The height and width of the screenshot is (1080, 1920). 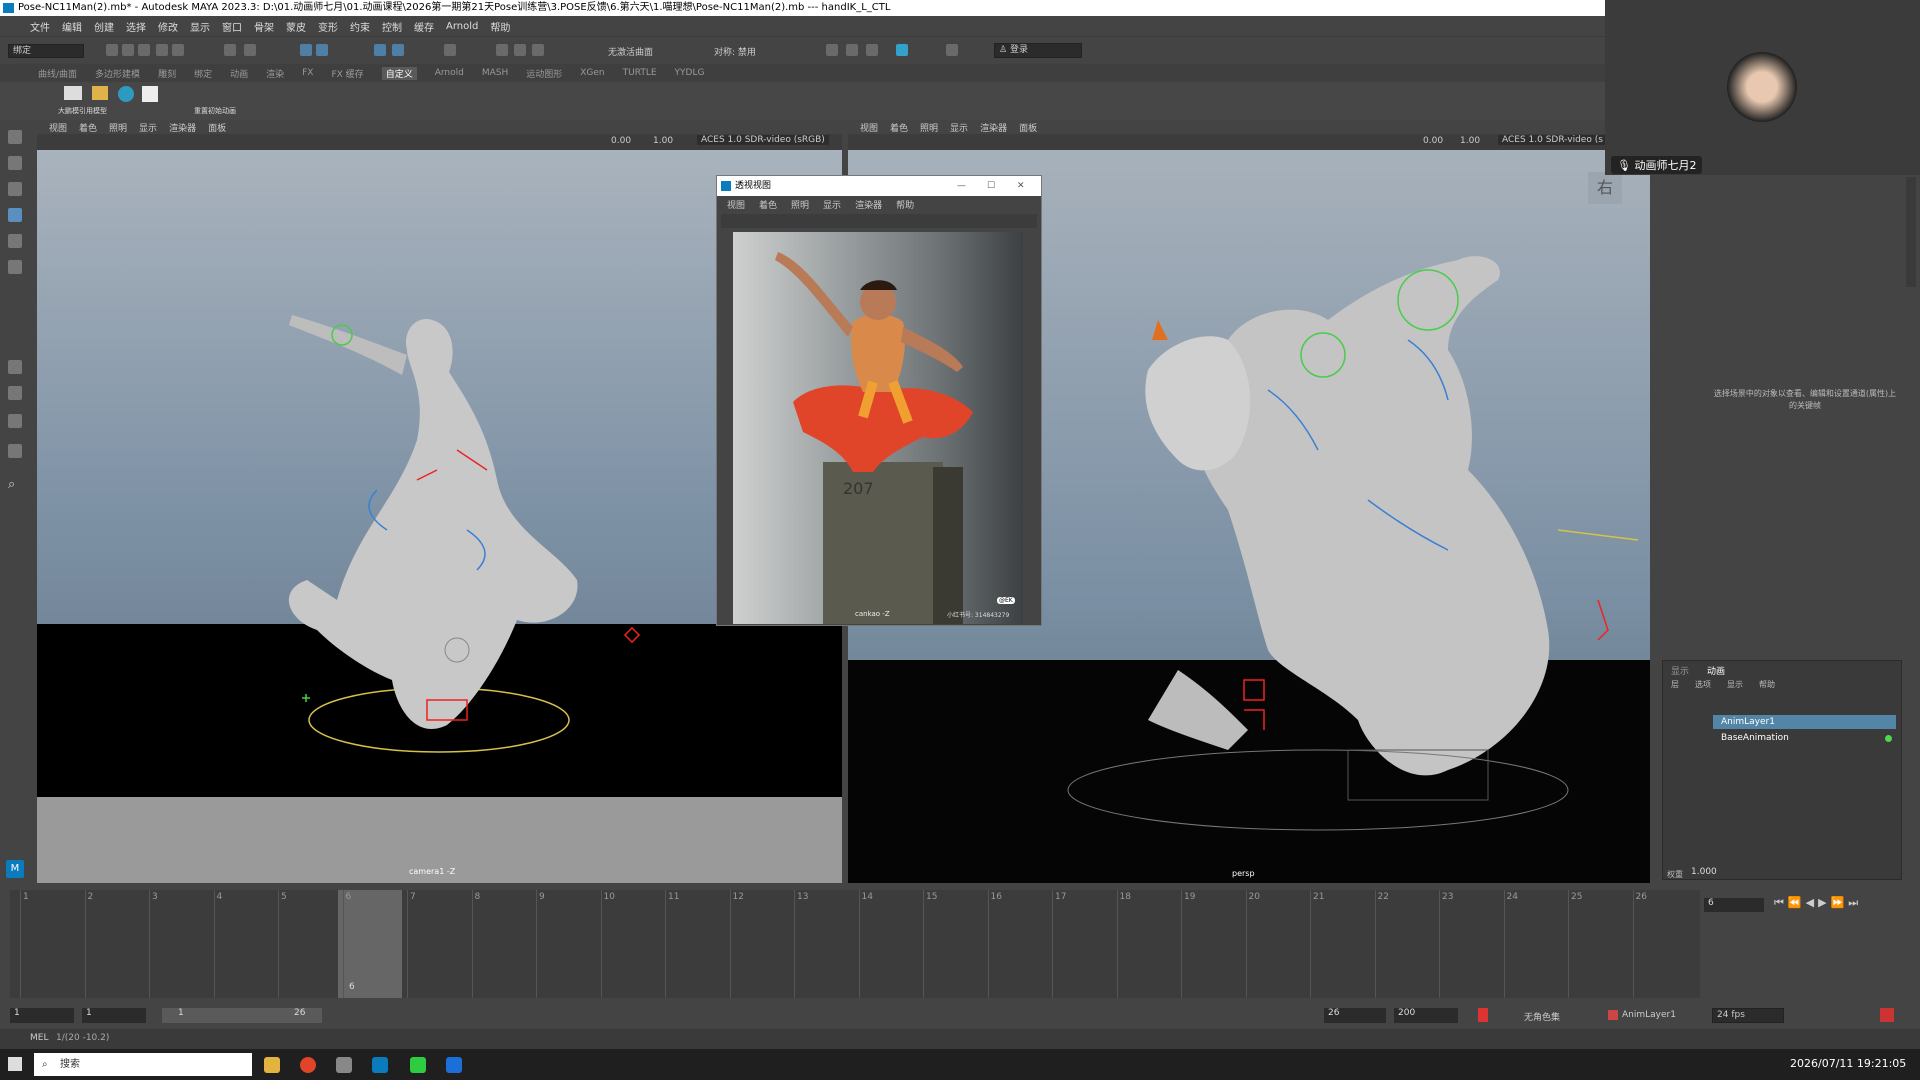 What do you see at coordinates (959, 127) in the screenshot?
I see `vp2-menu-show: 显示` at bounding box center [959, 127].